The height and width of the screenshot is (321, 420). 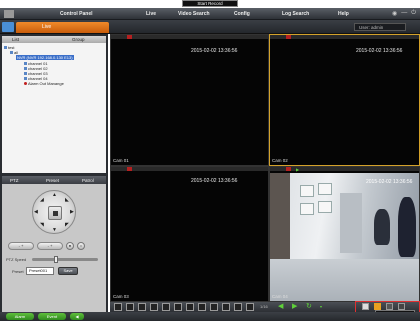 What do you see at coordinates (394, 13) in the screenshot?
I see `lock-icon: ◉` at bounding box center [394, 13].